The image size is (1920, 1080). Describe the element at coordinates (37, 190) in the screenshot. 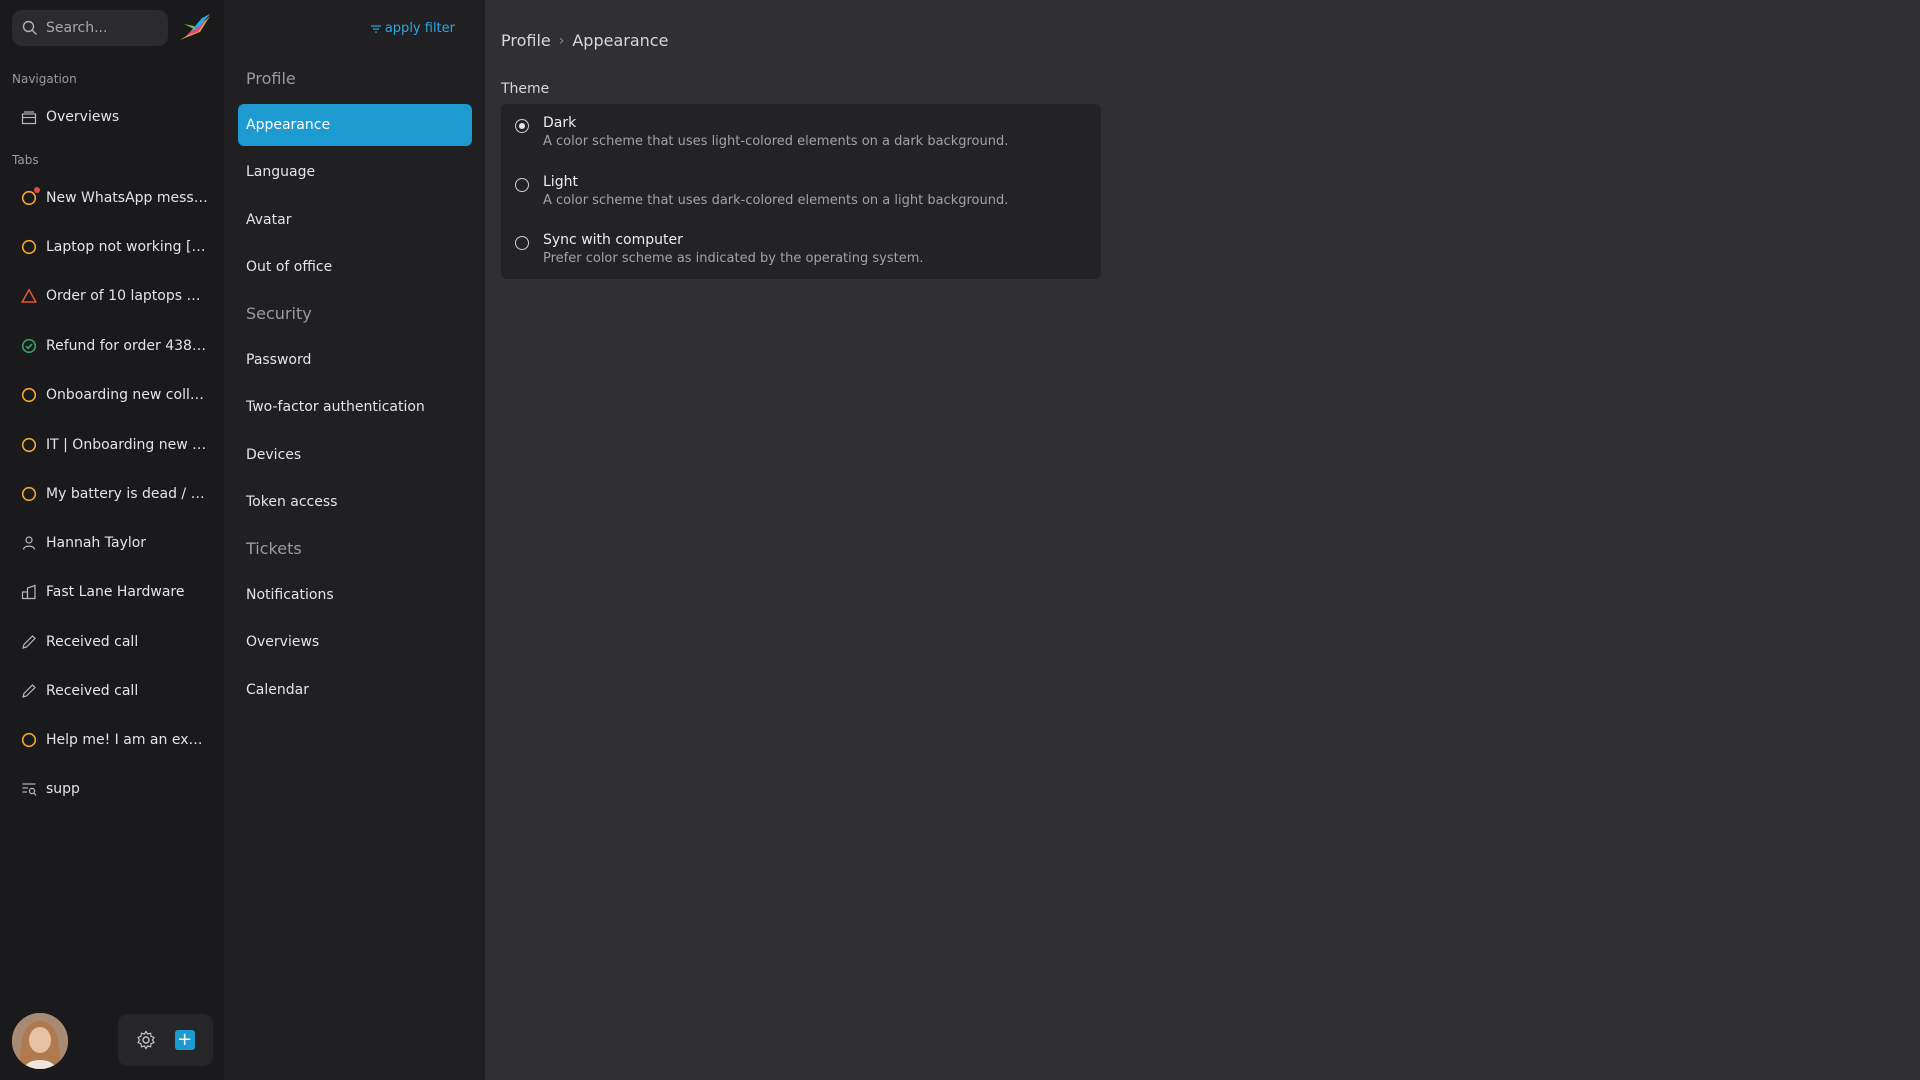

I see `unread-badge` at that location.